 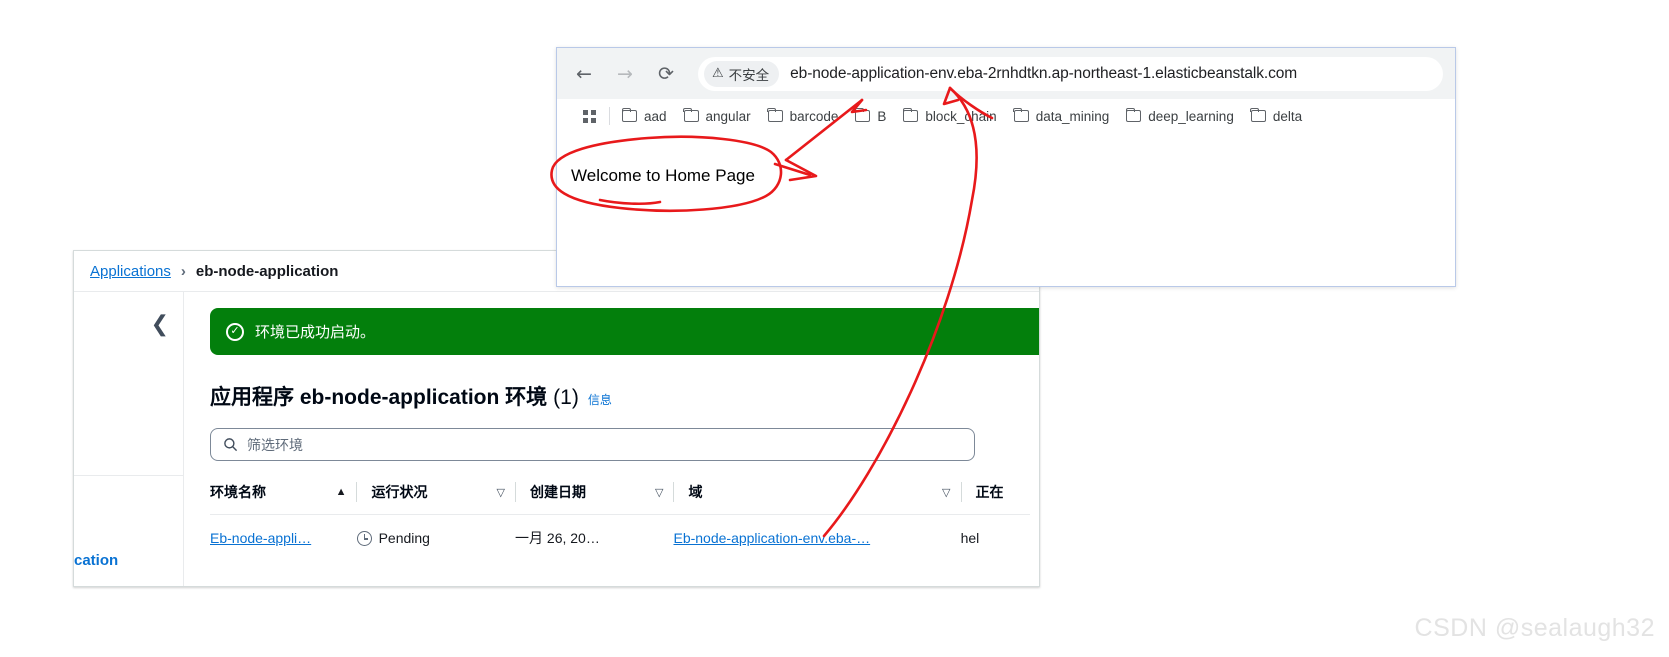 I want to click on bookmark-folder-b: B, so click(x=870, y=115).